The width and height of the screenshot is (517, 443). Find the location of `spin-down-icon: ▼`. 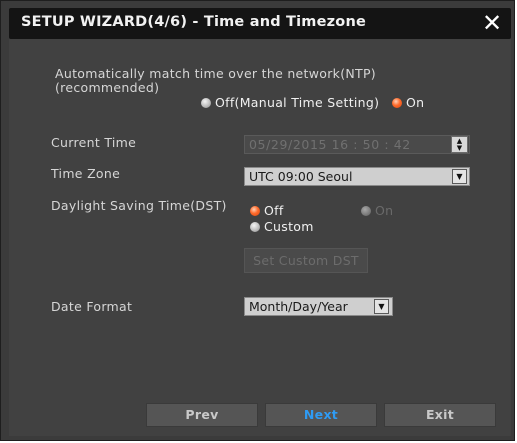

spin-down-icon: ▼ is located at coordinates (459, 148).